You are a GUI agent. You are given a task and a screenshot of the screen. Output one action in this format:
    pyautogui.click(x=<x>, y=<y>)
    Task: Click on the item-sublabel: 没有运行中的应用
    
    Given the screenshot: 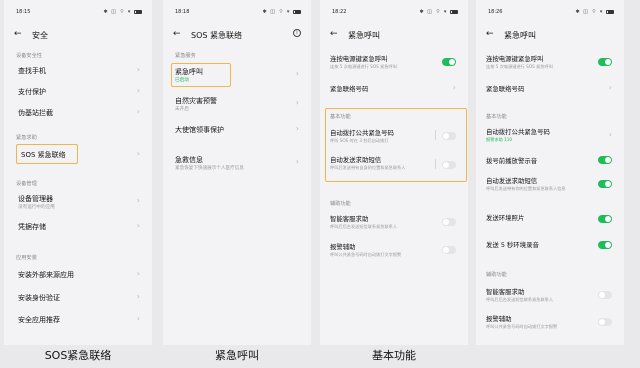 What is the action you would take?
    pyautogui.click(x=36, y=207)
    